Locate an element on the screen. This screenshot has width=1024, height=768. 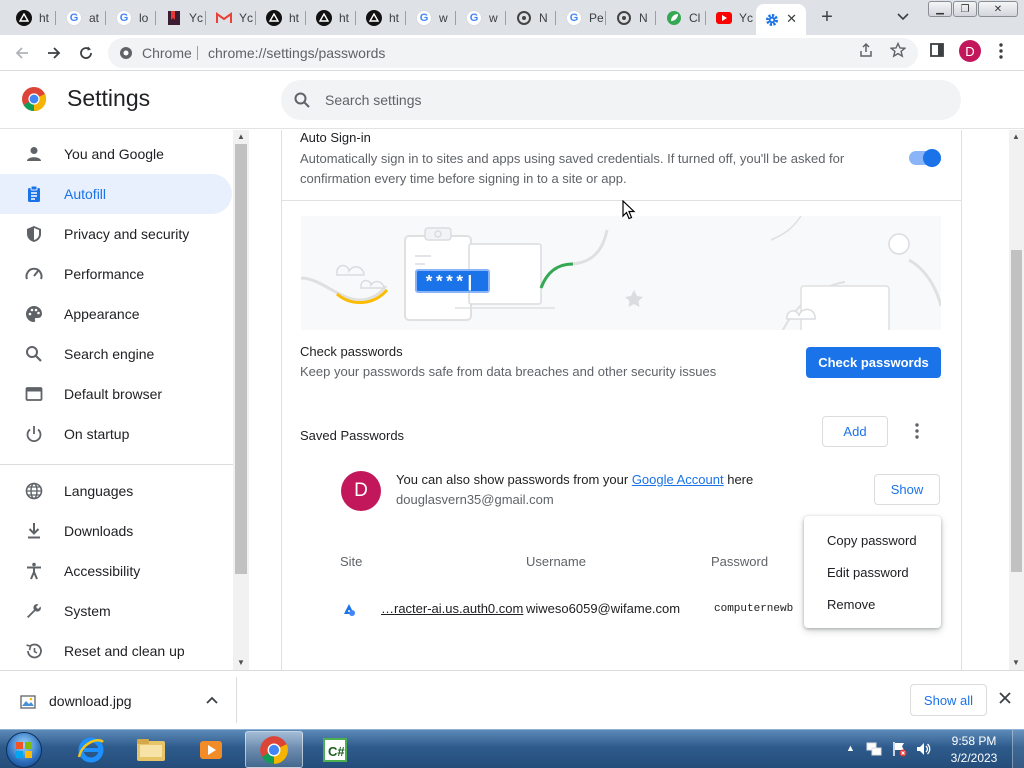
kebab-menu-icon is located at coordinates (1001, 51).